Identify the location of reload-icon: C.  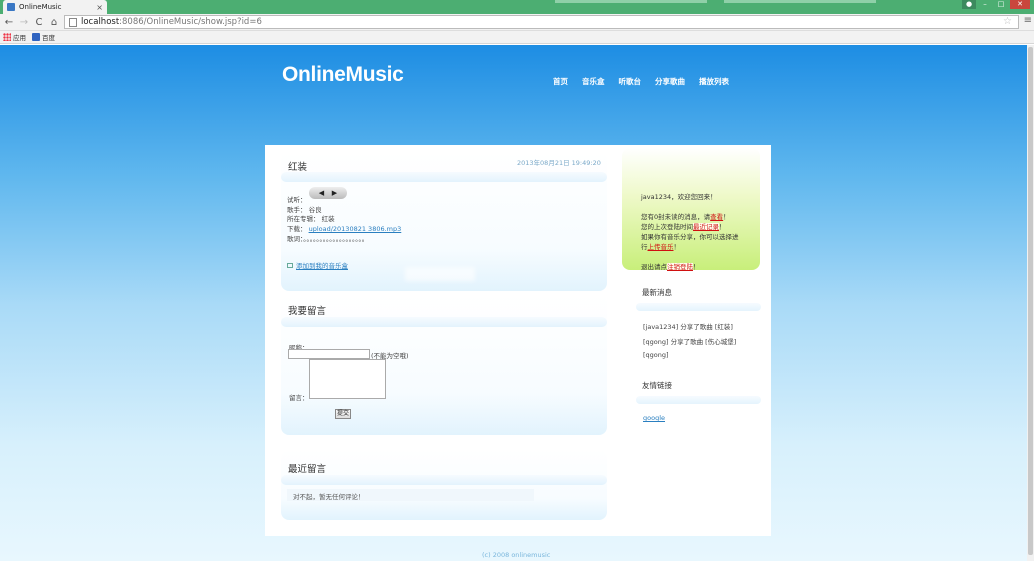
(39, 22).